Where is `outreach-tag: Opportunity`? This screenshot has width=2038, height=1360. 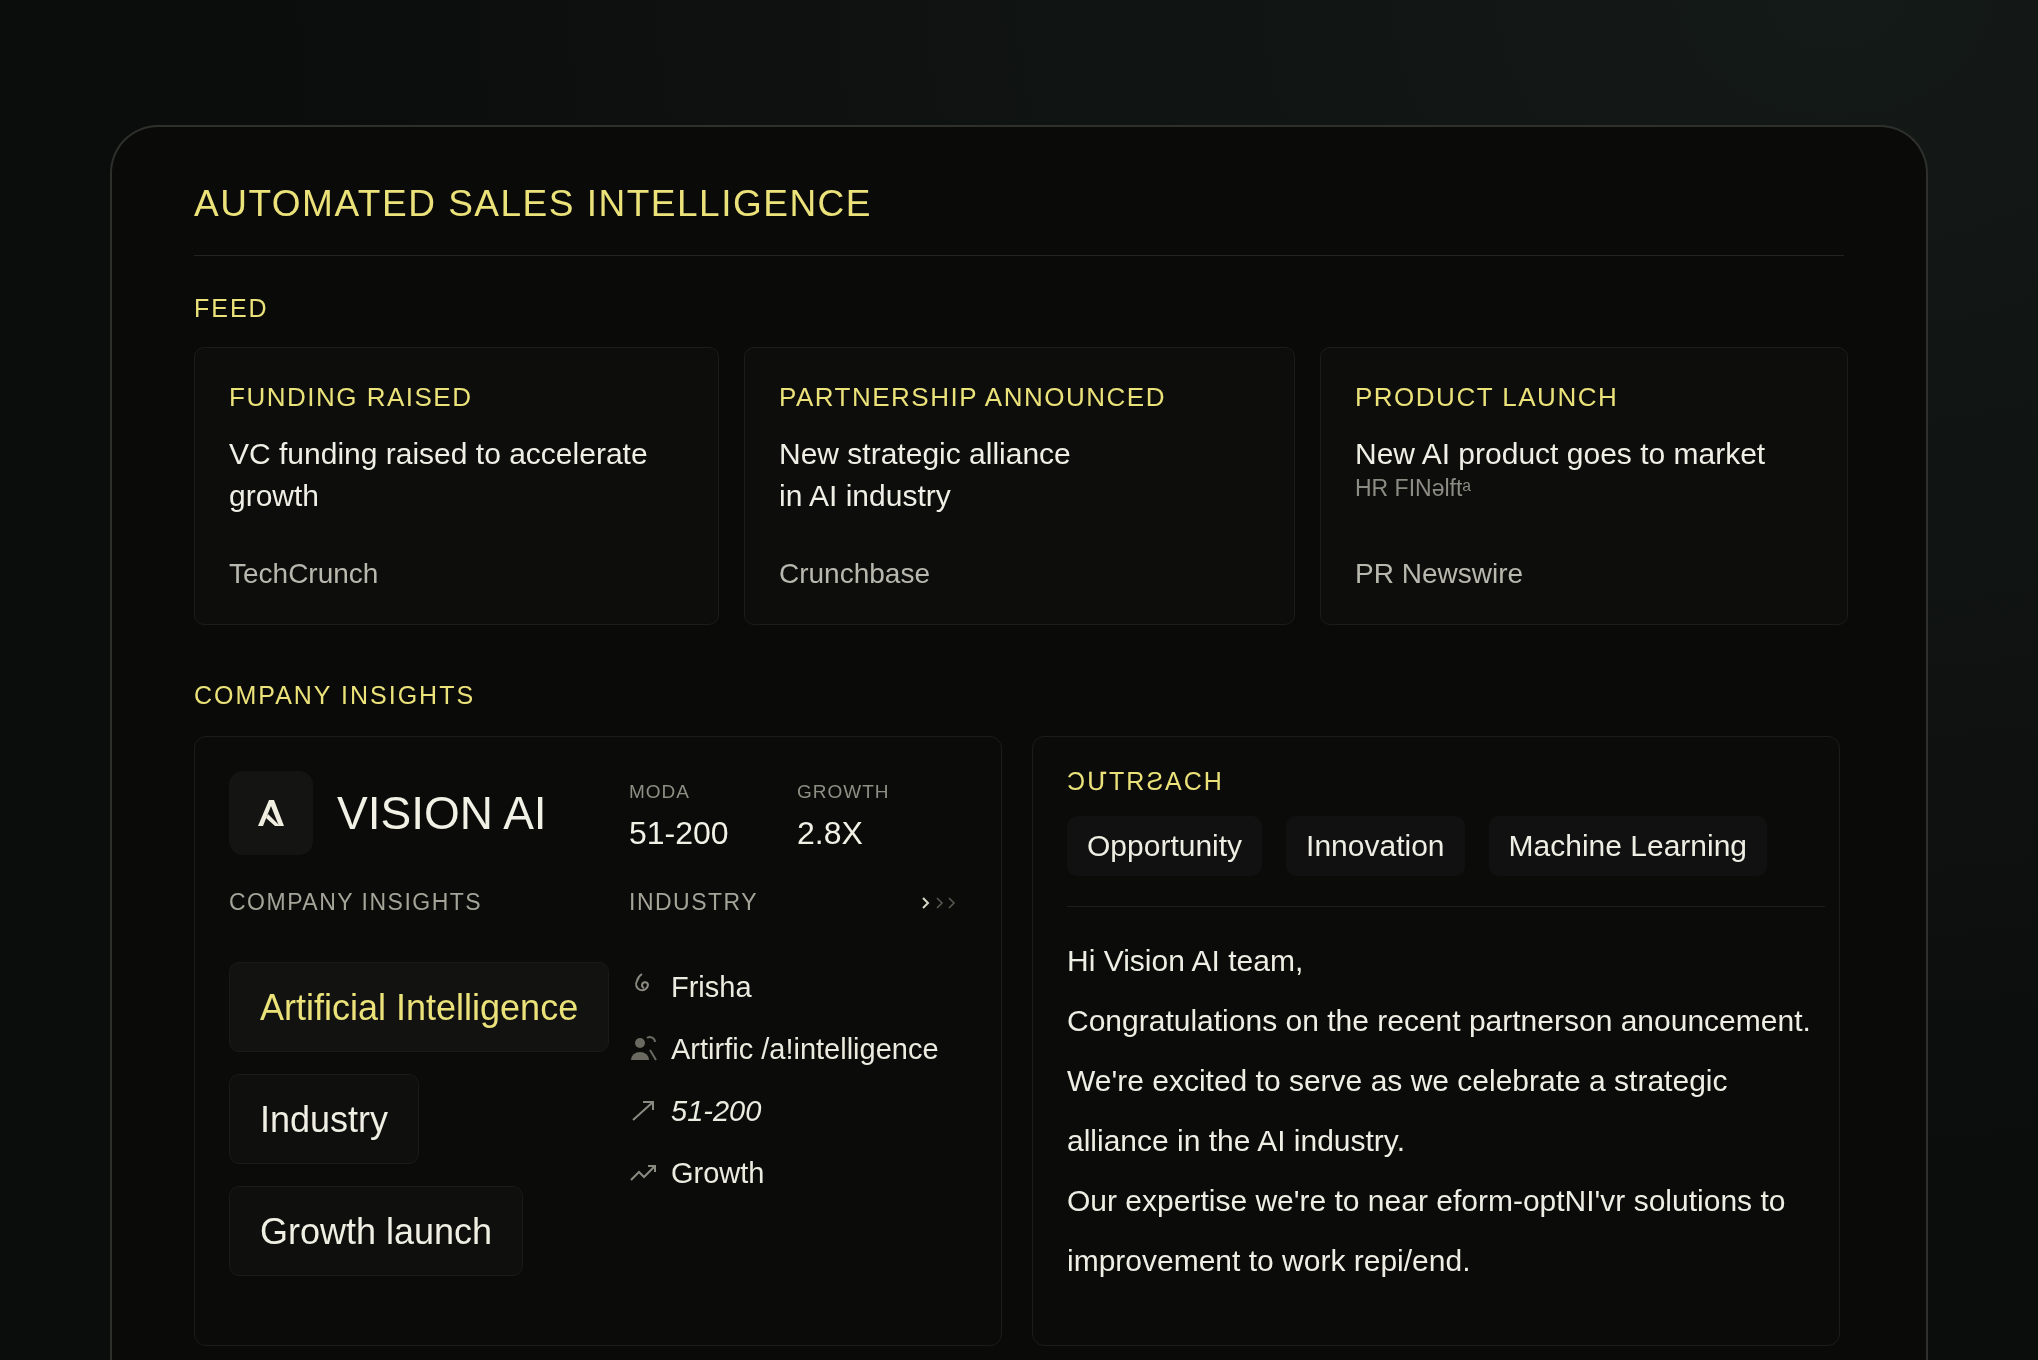 outreach-tag: Opportunity is located at coordinates (1165, 846).